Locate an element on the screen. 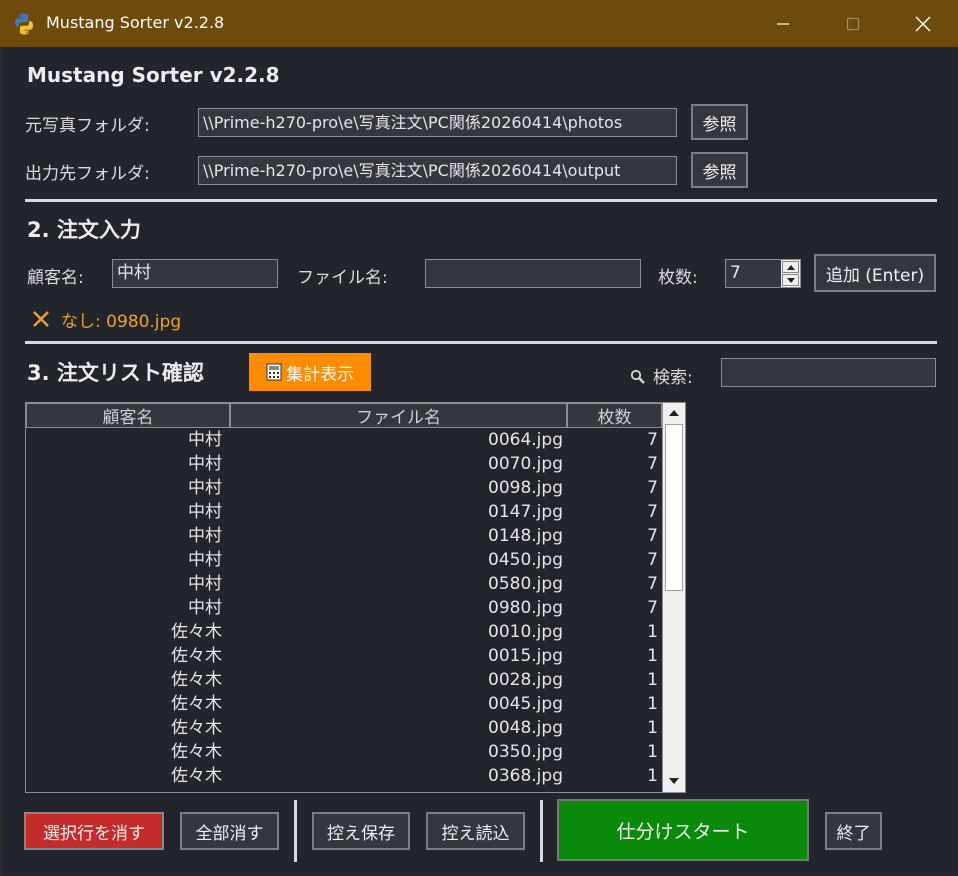 The image size is (958, 876). table-row: 中村 0580.jpg 7 is located at coordinates (344, 584).